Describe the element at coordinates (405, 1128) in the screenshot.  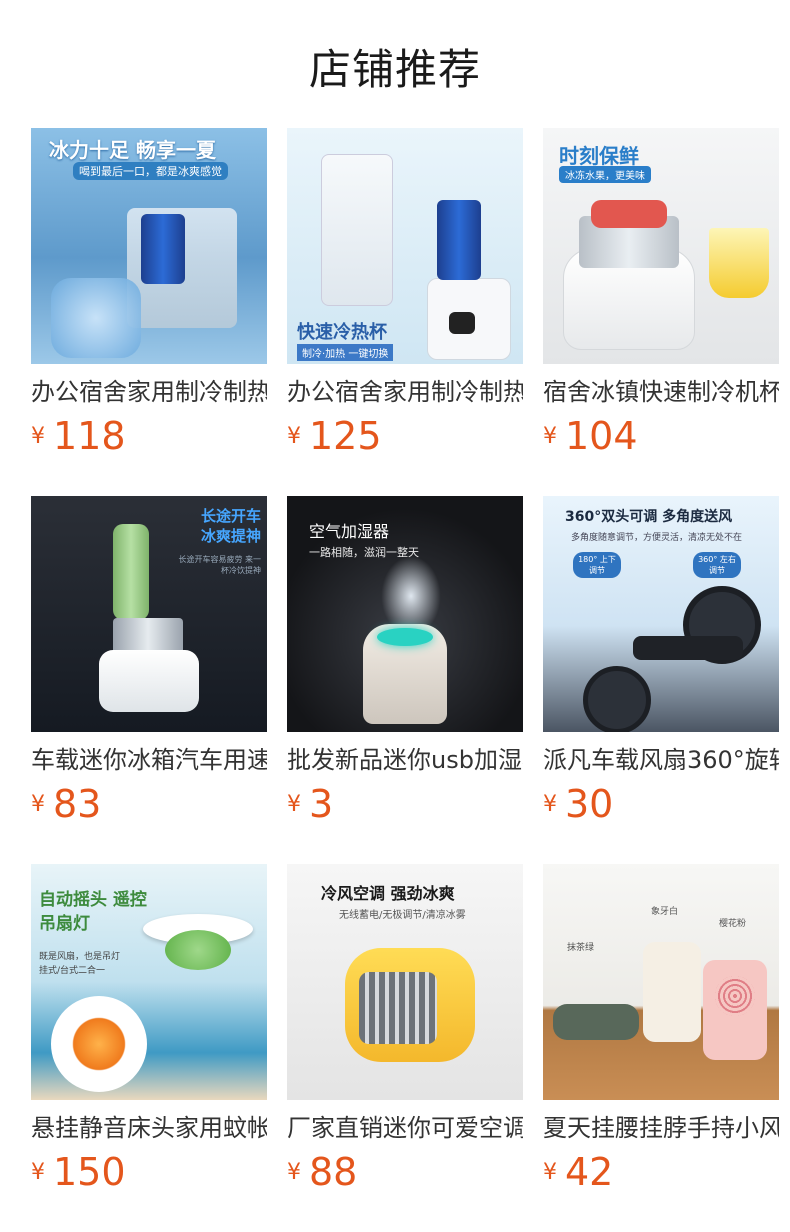
I see `product-name: 厂家直销迷你可爱空调扇` at that location.